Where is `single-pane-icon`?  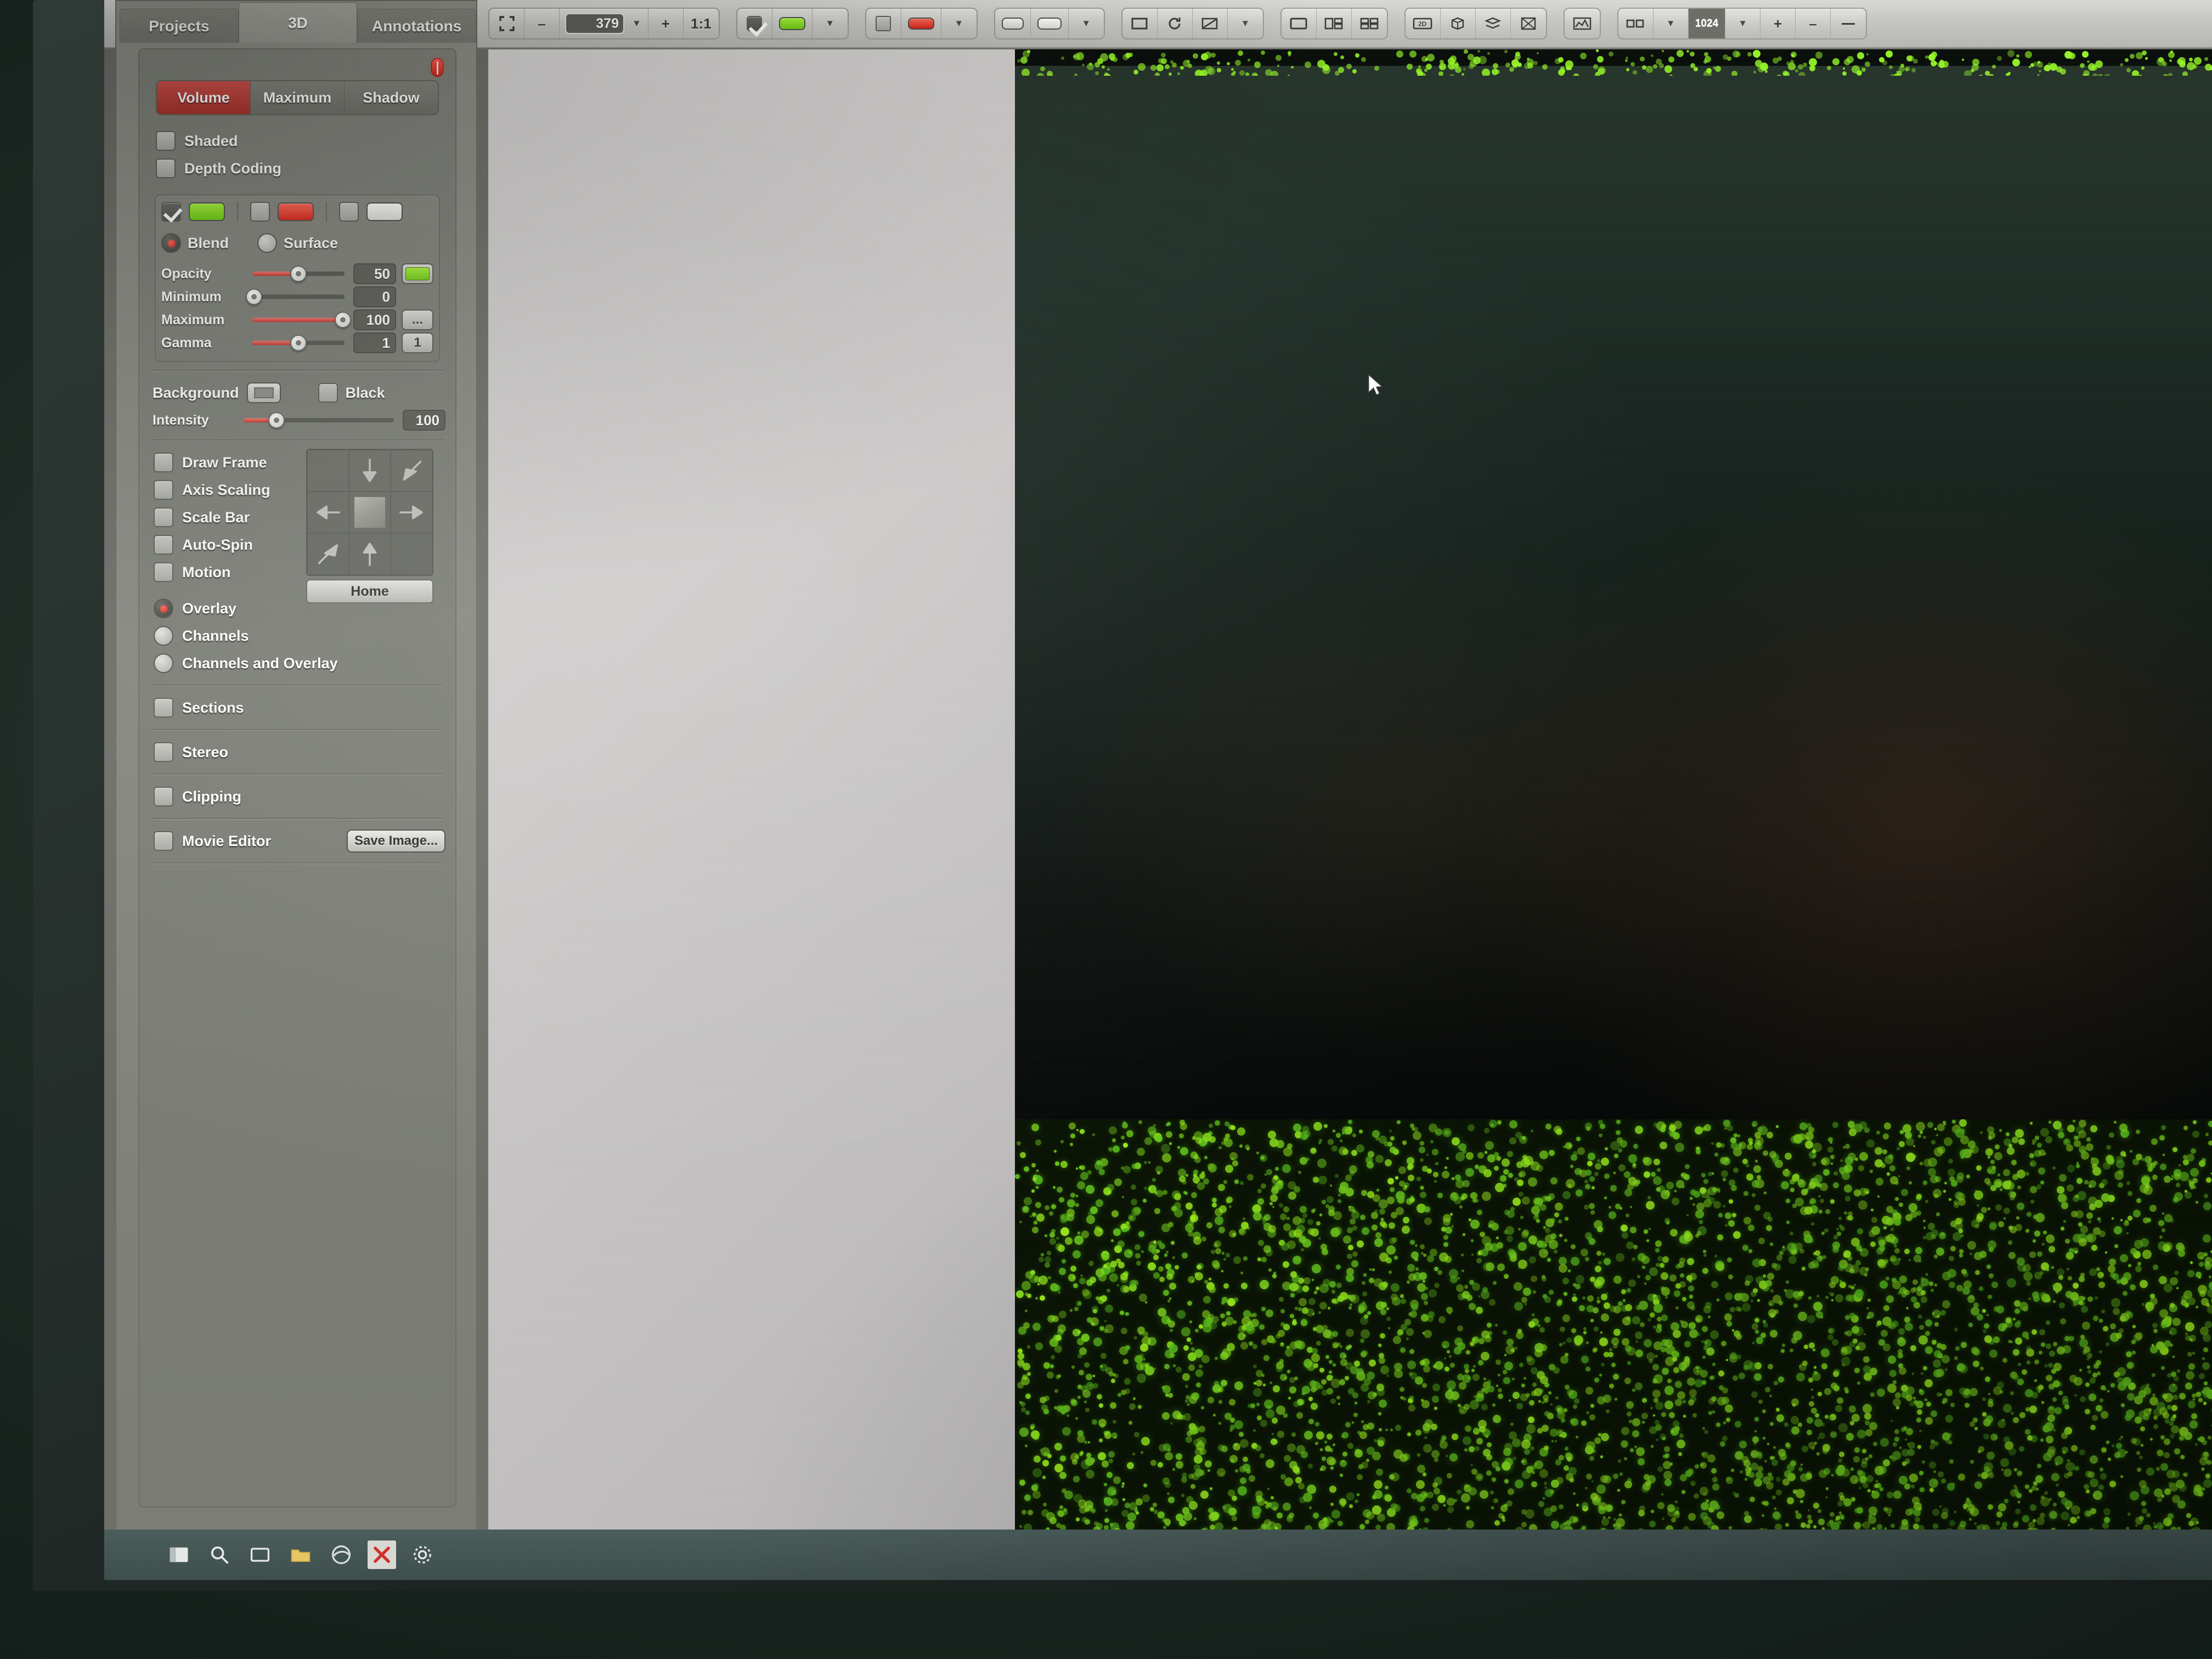
single-pane-icon is located at coordinates (1300, 24).